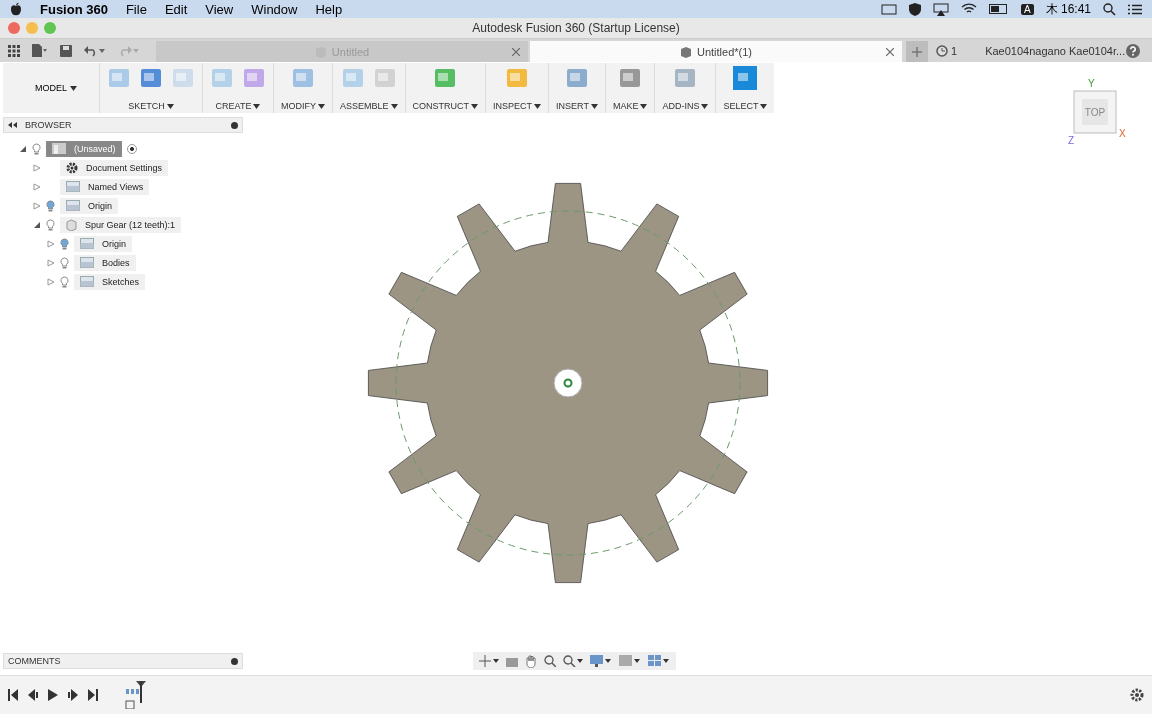 The width and height of the screenshot is (1152, 720). I want to click on zoom-window-icon, so click(573, 661).